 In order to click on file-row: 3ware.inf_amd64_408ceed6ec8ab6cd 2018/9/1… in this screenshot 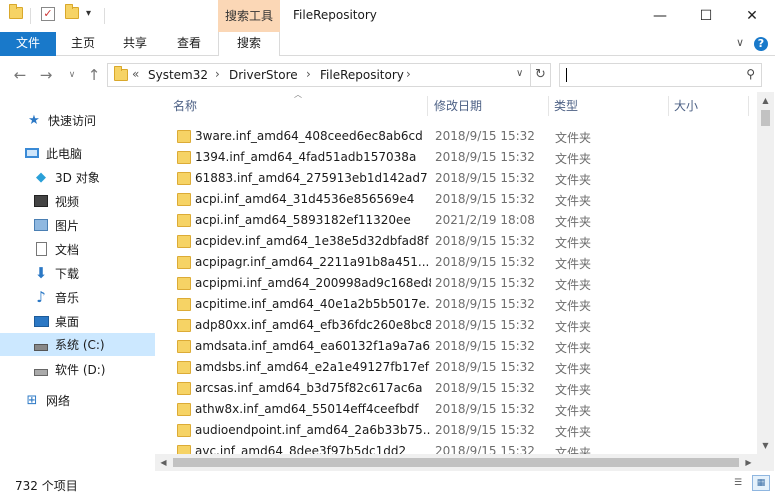, I will do `click(462, 136)`.